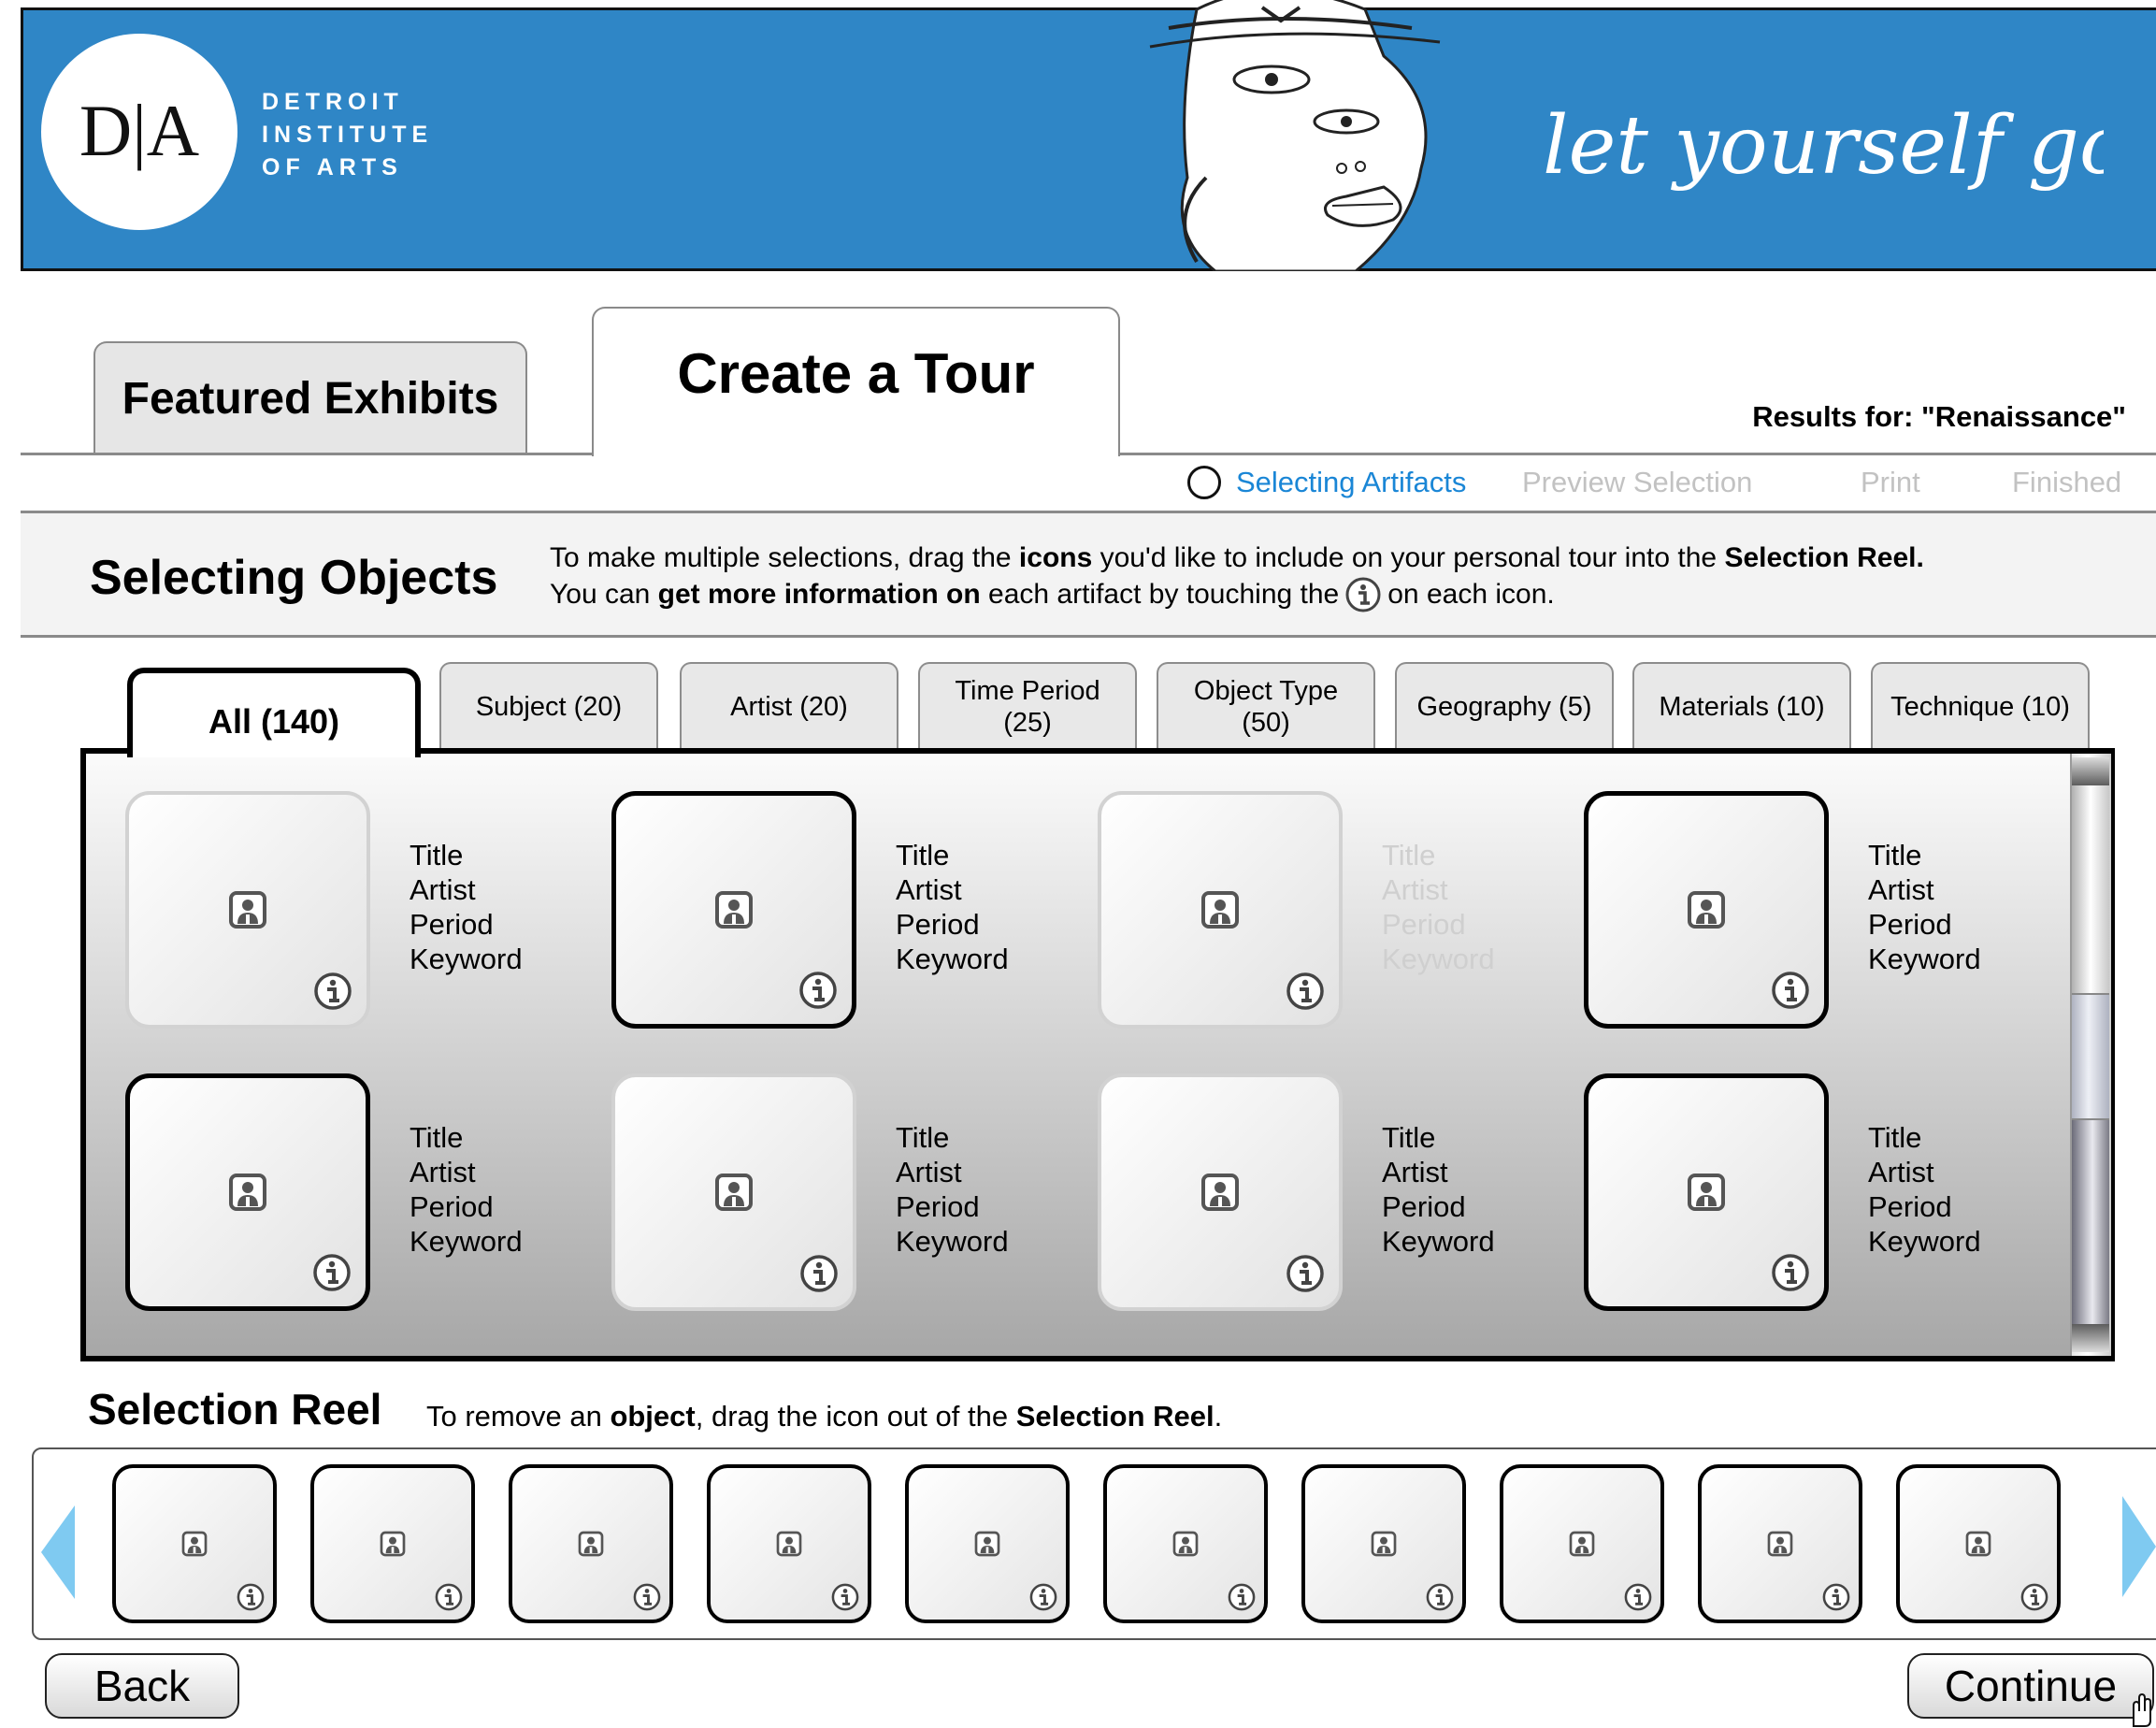 The width and height of the screenshot is (2156, 1728). Describe the element at coordinates (1409, 855) in the screenshot. I see `artifact-title: Title` at that location.